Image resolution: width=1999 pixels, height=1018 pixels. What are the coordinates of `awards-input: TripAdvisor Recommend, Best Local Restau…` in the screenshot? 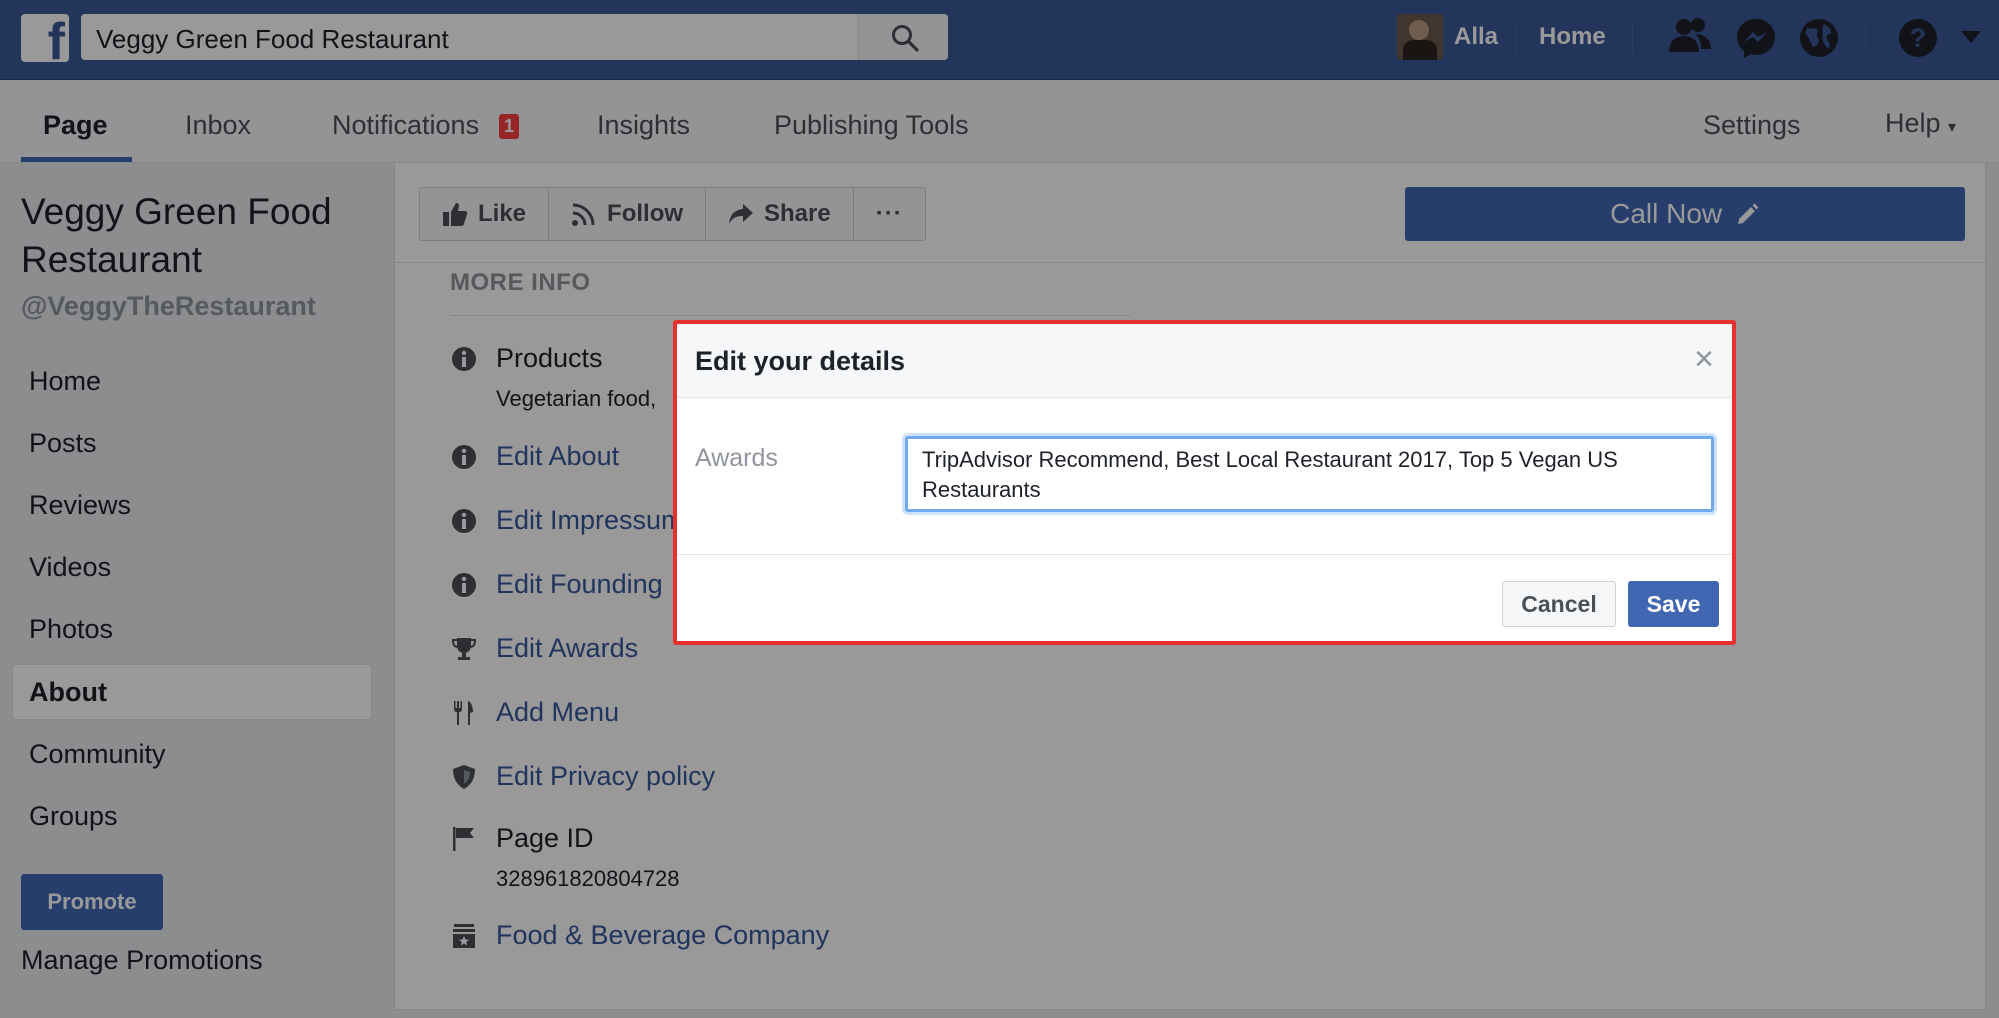 It's located at (1309, 474).